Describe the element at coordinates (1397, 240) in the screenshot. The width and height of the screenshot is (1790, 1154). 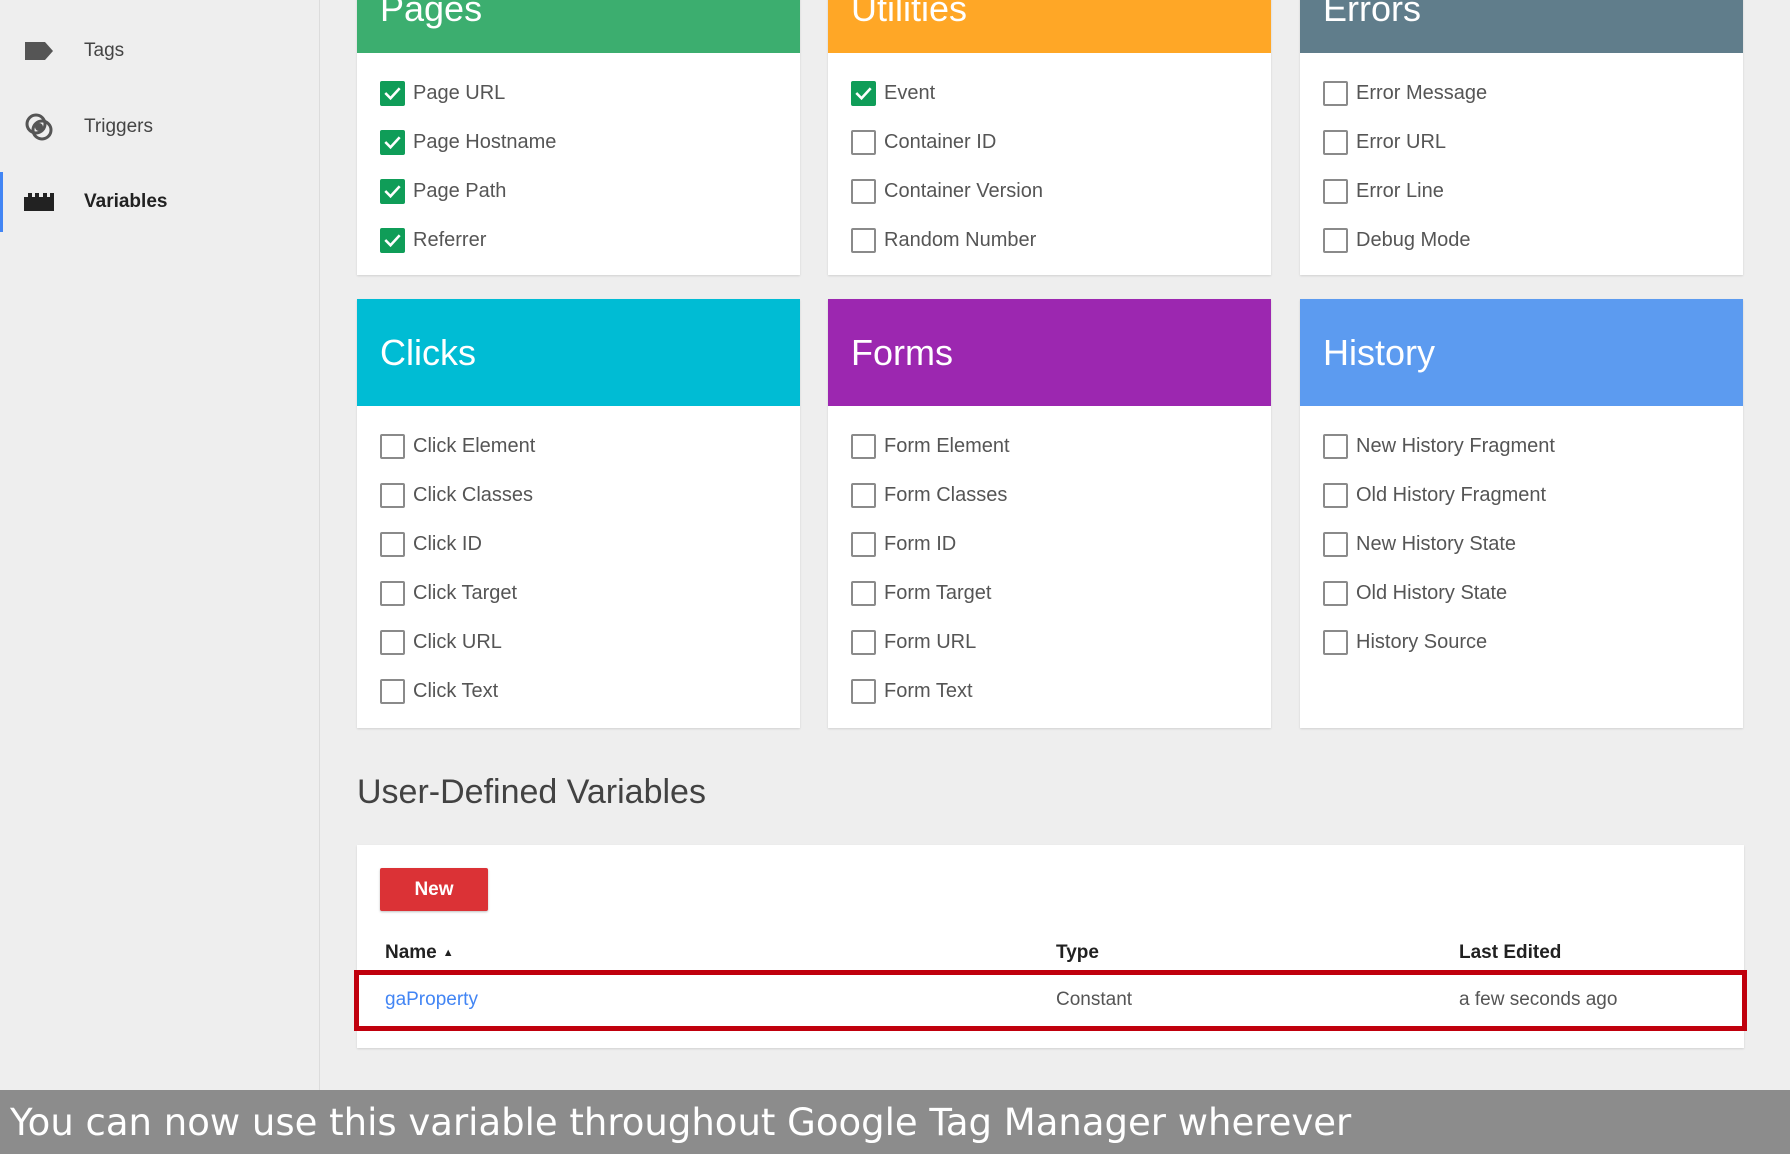
I see `debug-mode-option: Debug Mode` at that location.